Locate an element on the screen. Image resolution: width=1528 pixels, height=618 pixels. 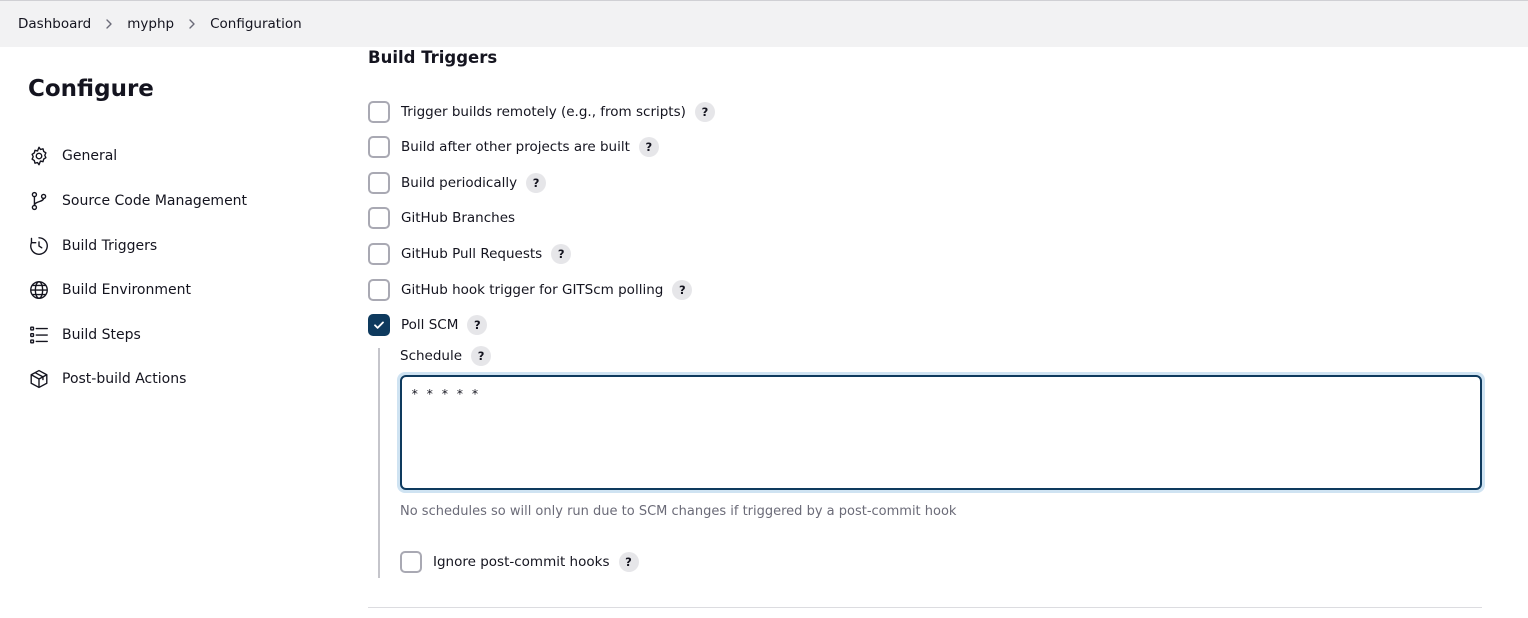
sidebar-item-label: Build Steps is located at coordinates (101, 335).